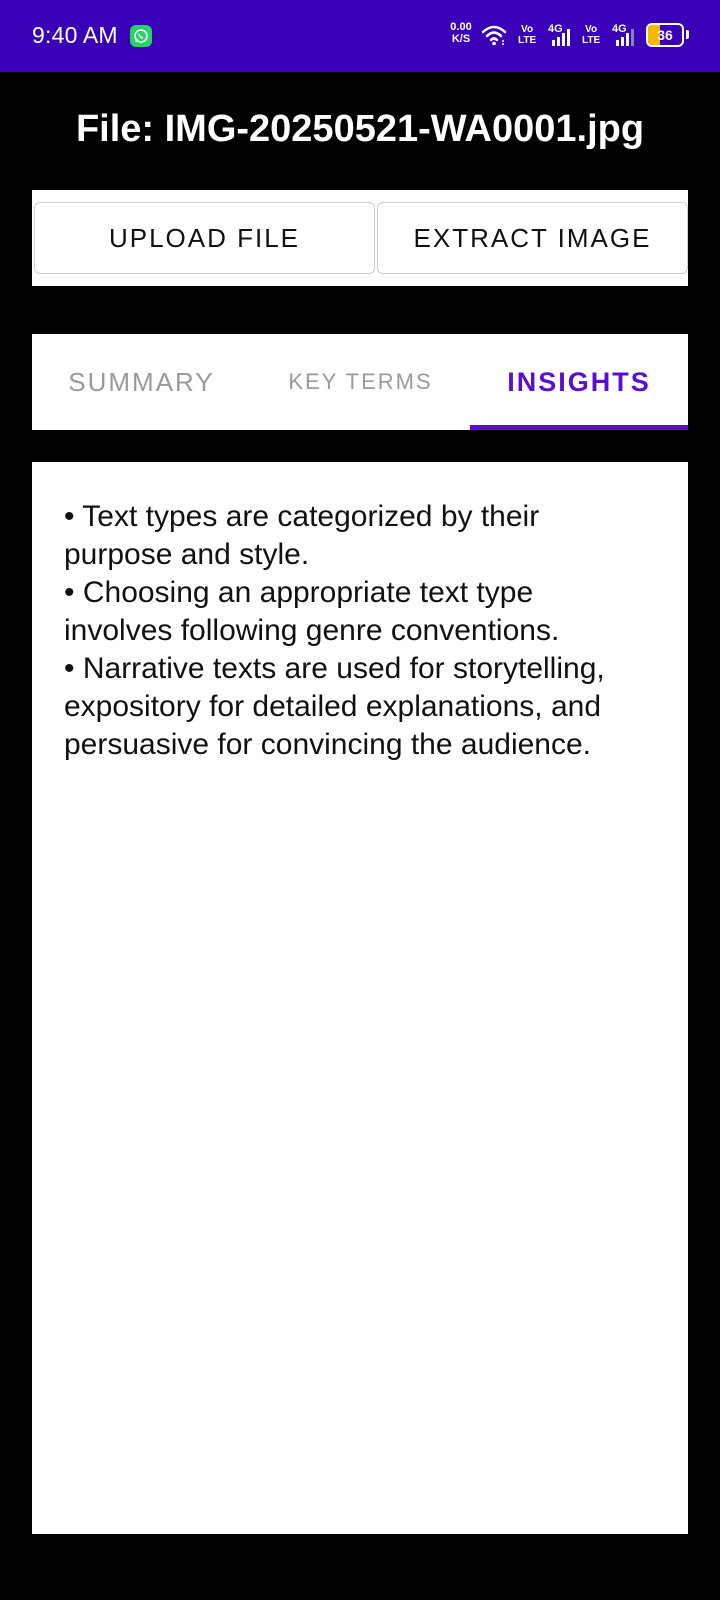 The image size is (720, 1600). Describe the element at coordinates (204, 238) in the screenshot. I see `upload-file-button: UPLOAD FILE` at that location.